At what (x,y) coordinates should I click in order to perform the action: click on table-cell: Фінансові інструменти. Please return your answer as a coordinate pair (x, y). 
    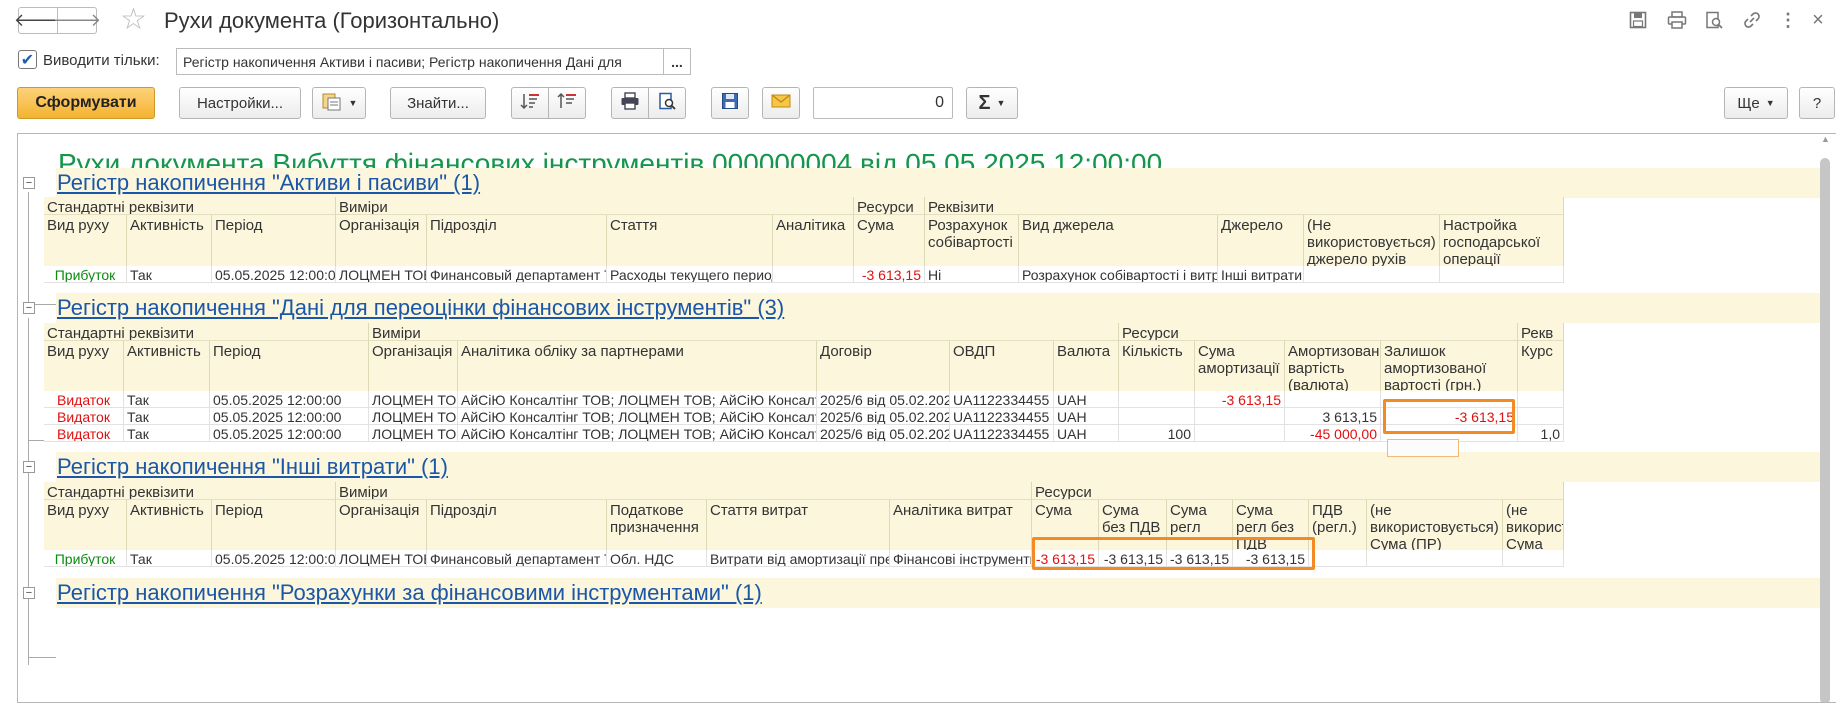
    Looking at the image, I should click on (961, 558).